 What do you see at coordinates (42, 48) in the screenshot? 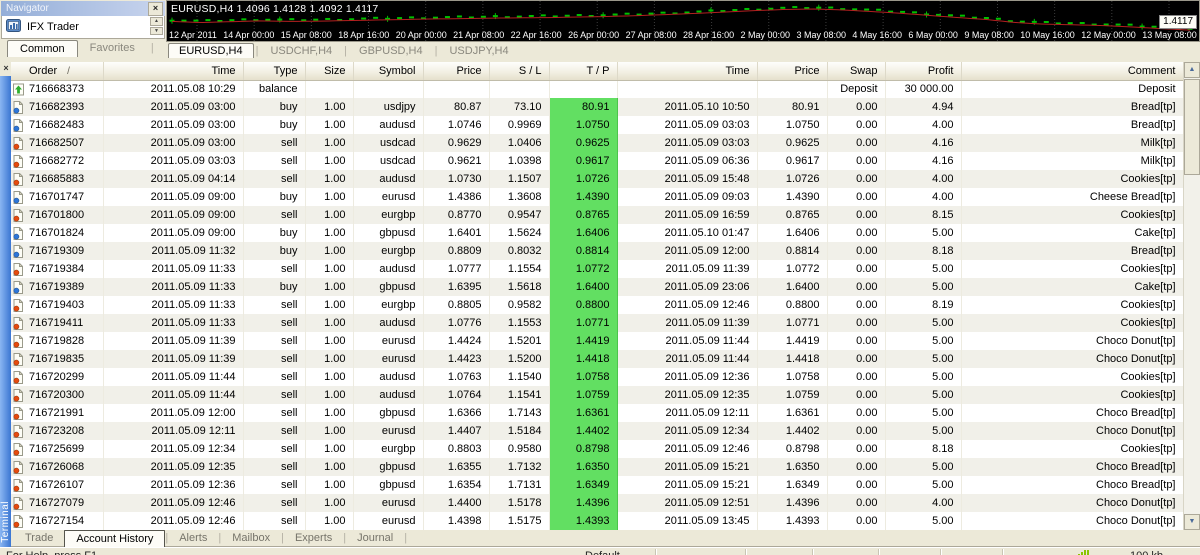
I see `navigator-tab-common: Common` at bounding box center [42, 48].